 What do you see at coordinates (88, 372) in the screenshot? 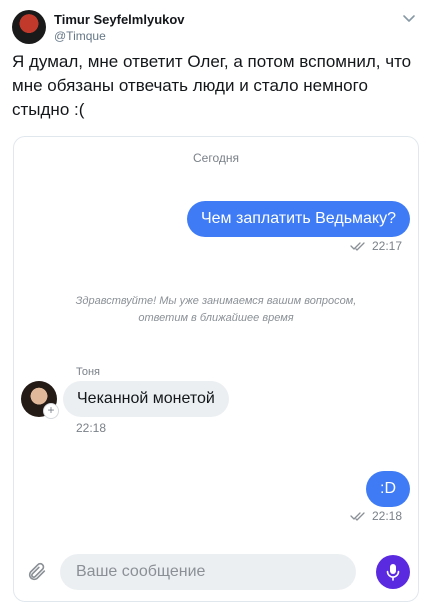
I see `sender-name: Тоня` at bounding box center [88, 372].